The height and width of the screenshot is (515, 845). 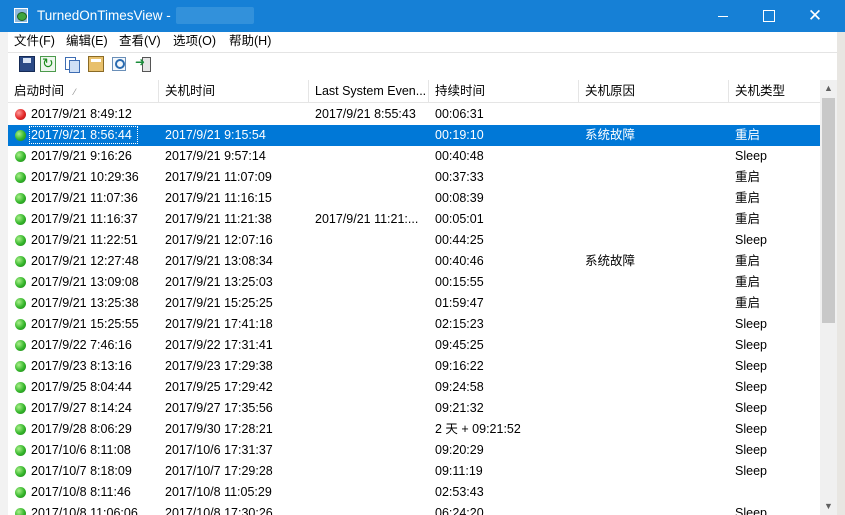 What do you see at coordinates (219, 387) in the screenshot?
I see `cell-end-time: 2017/9/25 17:29:42` at bounding box center [219, 387].